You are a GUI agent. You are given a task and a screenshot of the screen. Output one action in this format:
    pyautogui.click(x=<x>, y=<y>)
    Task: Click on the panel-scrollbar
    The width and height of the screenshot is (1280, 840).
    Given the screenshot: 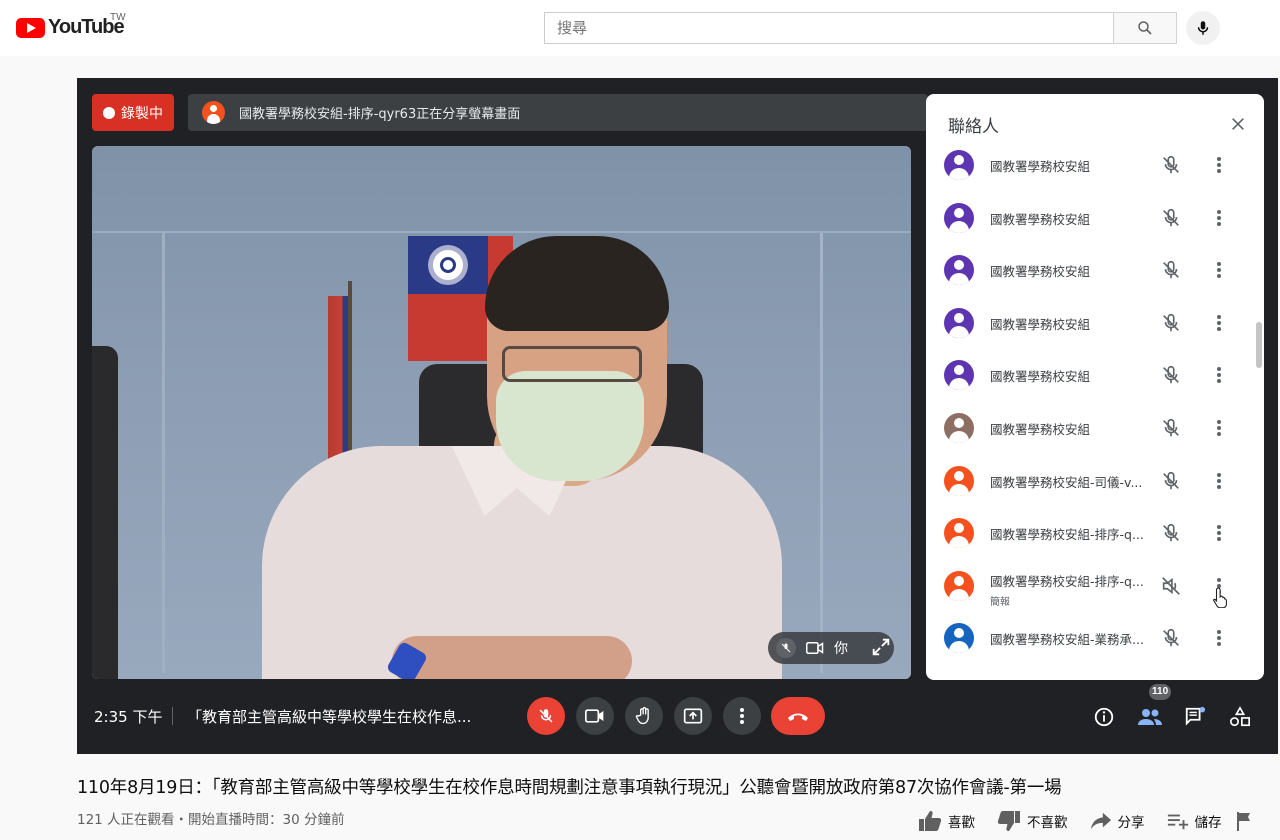 What is the action you would take?
    pyautogui.click(x=1259, y=345)
    